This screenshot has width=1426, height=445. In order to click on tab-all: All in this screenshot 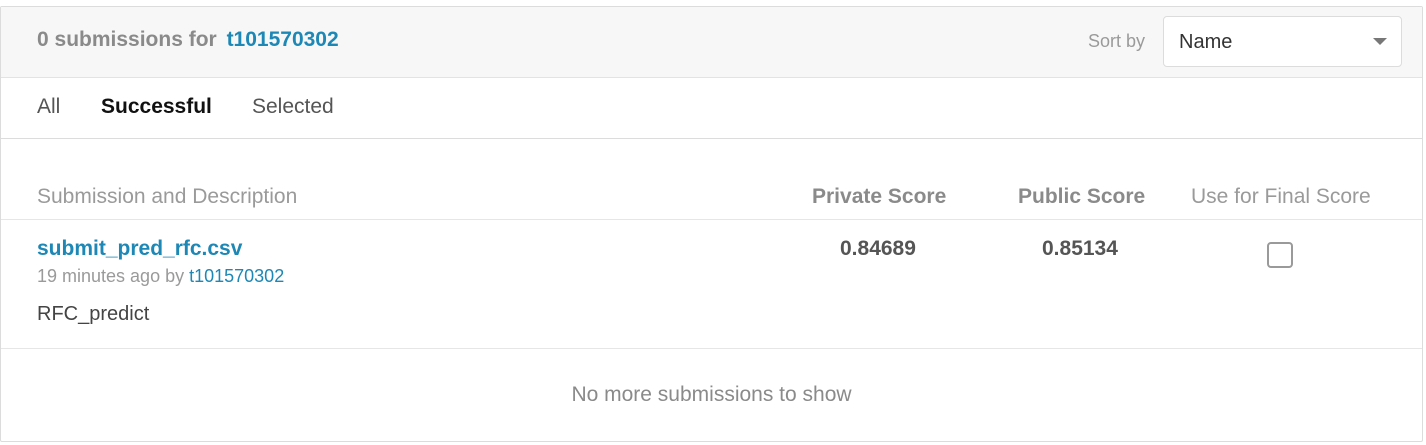, I will do `click(48, 107)`.